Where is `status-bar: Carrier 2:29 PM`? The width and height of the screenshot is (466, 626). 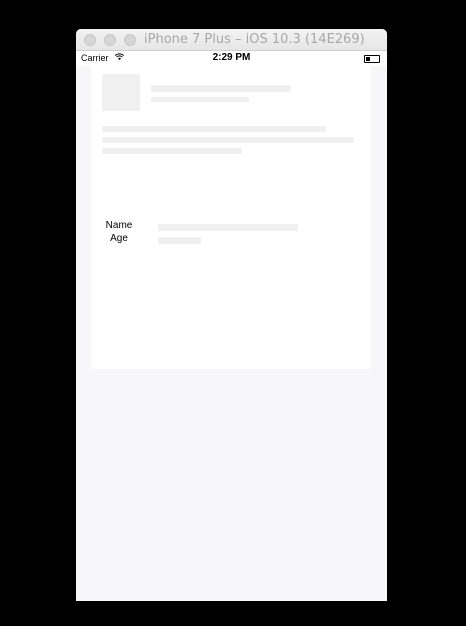
status-bar: Carrier 2:29 PM is located at coordinates (231, 58).